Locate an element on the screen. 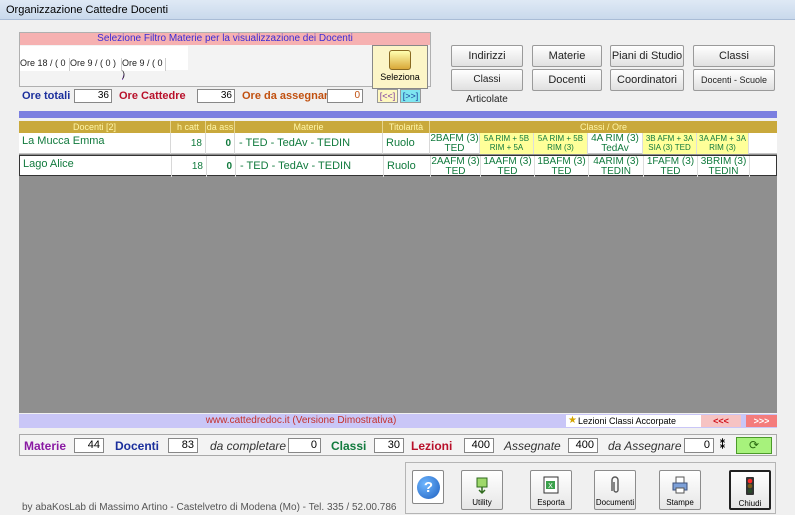 Image resolution: width=795 pixels, height=515 pixels. help-button: ? is located at coordinates (428, 487).